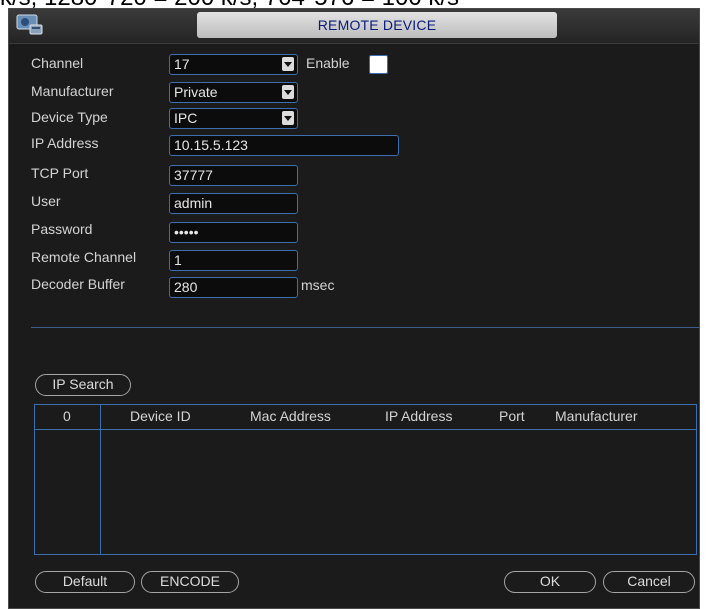 The image size is (706, 609). Describe the element at coordinates (378, 64) in the screenshot. I see `enable-checkbox` at that location.